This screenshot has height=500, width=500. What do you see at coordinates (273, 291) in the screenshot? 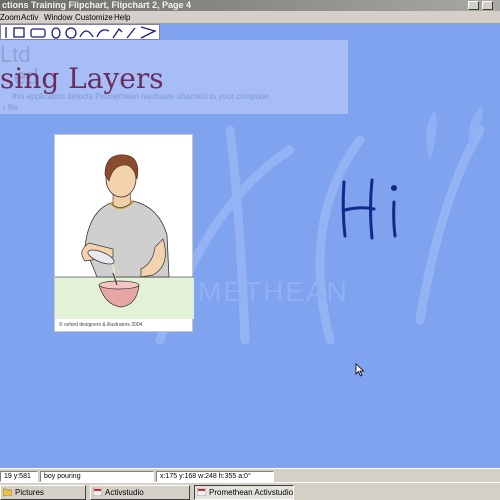
I see `watermark-text: METHEAN` at bounding box center [273, 291].